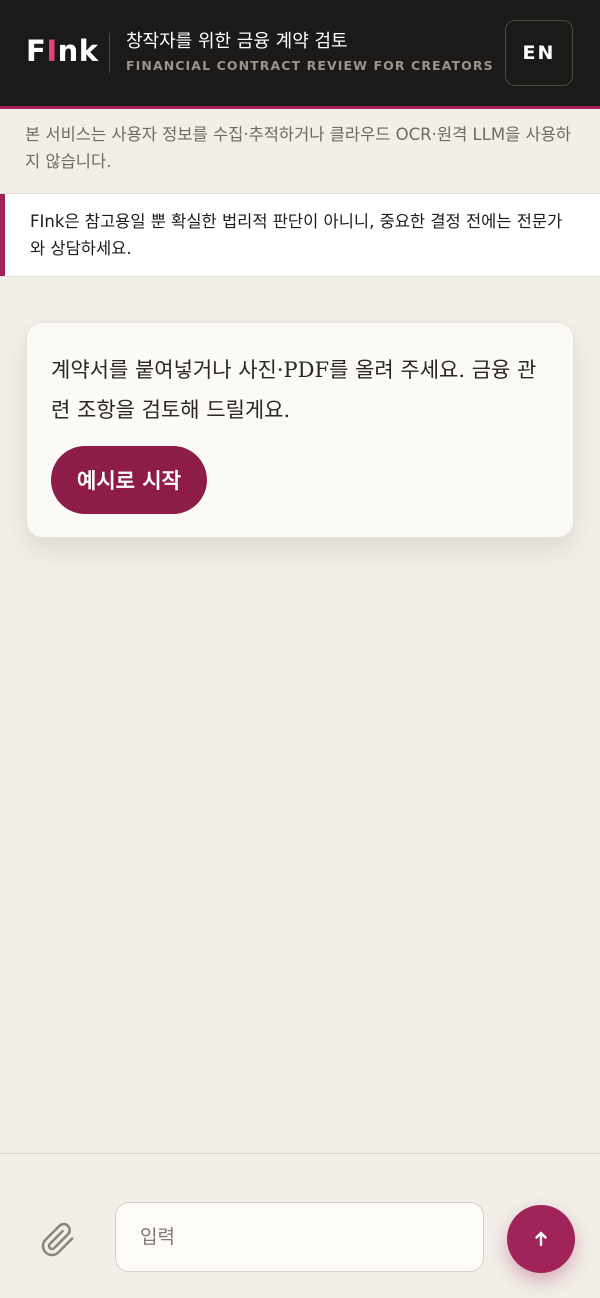  I want to click on language-toggle-button: EN, so click(539, 53).